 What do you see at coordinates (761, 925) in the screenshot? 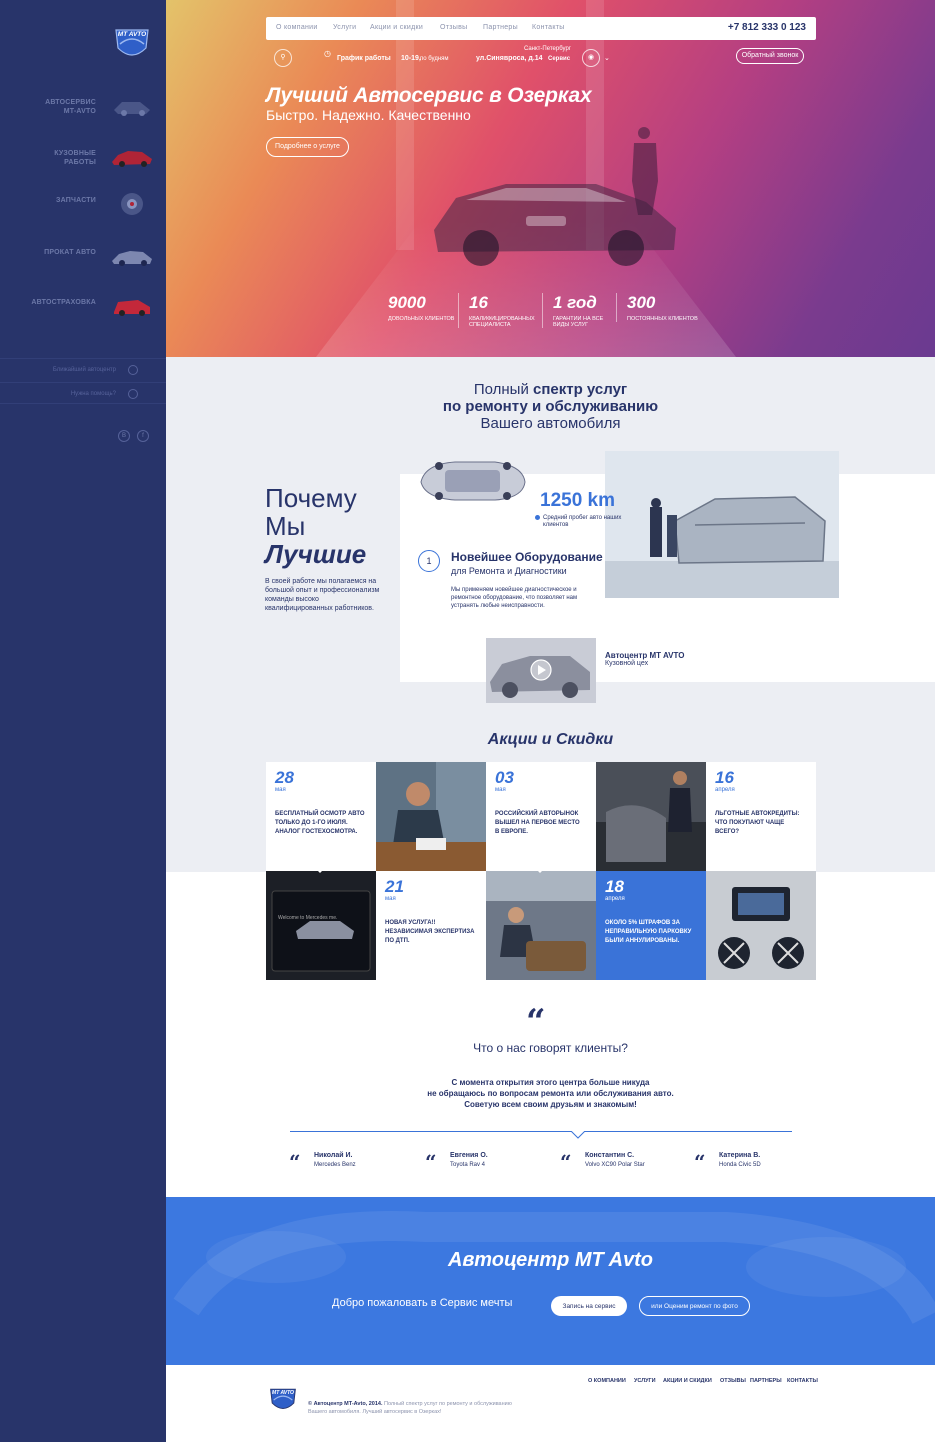
I see `promo-image-dashboard` at bounding box center [761, 925].